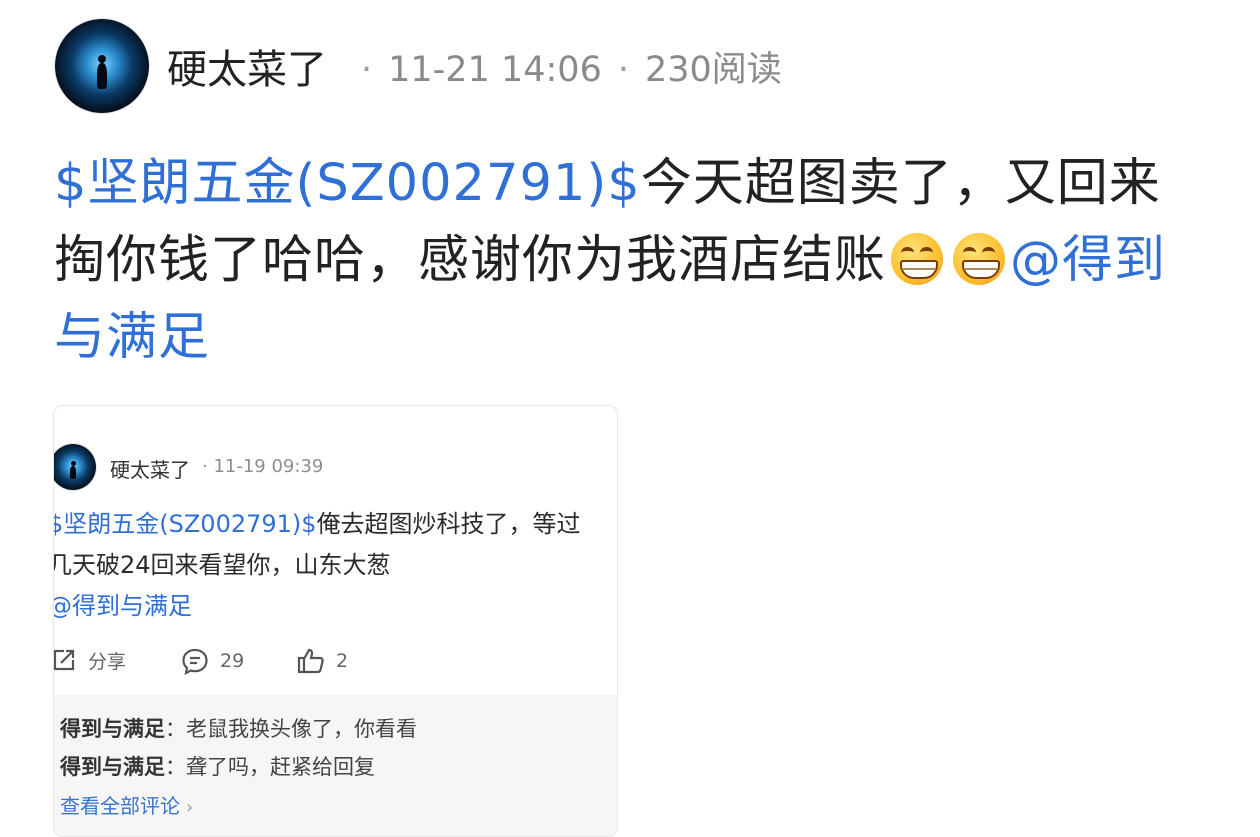  What do you see at coordinates (75, 467) in the screenshot?
I see `quoted-author-avatar` at bounding box center [75, 467].